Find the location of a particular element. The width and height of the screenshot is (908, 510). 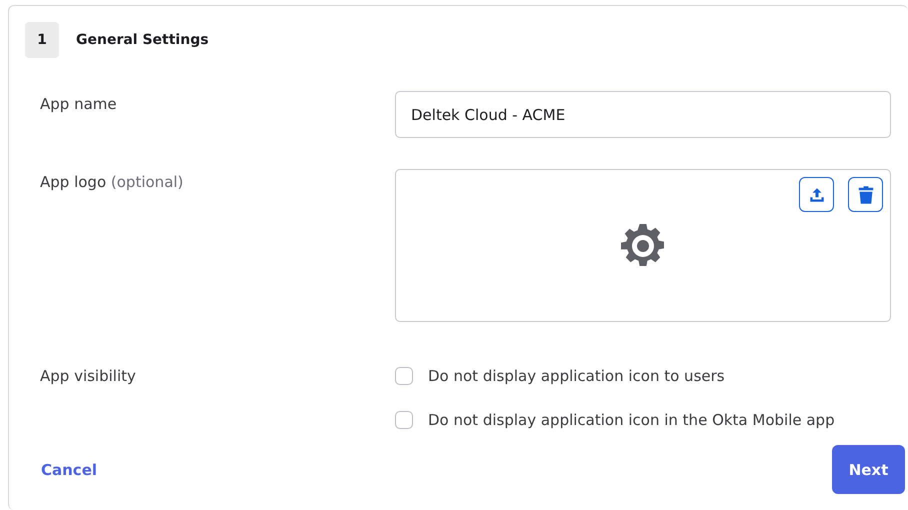

field-label: App logo (optional) is located at coordinates (111, 182).